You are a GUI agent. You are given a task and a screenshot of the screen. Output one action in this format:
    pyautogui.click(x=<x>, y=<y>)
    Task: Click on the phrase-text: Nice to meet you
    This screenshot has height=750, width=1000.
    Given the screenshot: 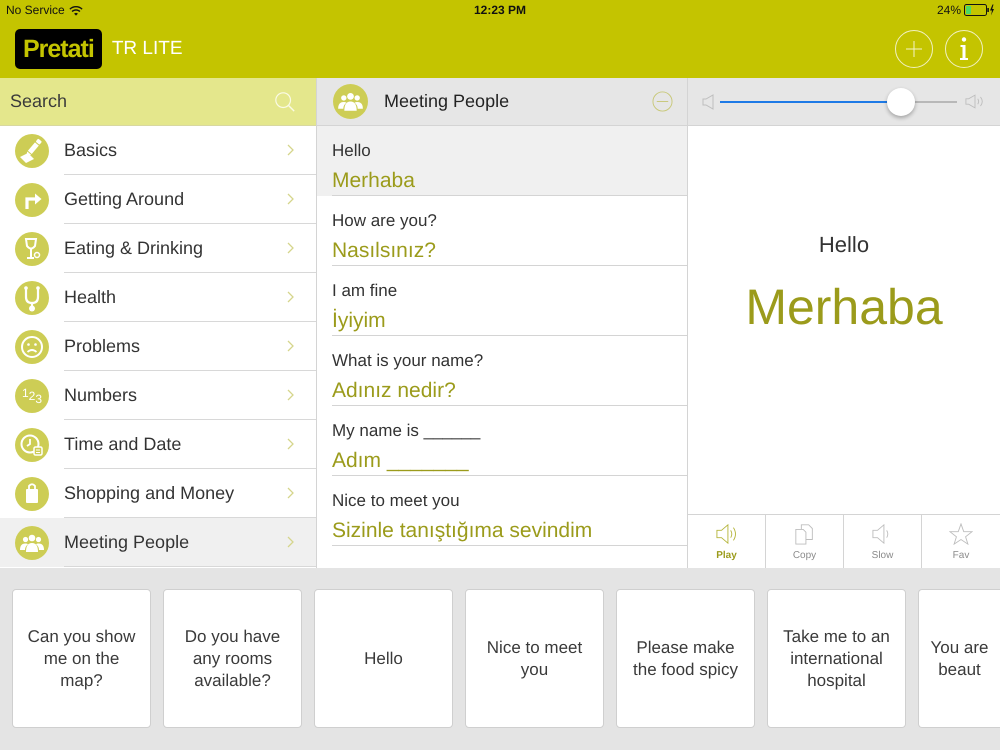 What is the action you would take?
    pyautogui.click(x=396, y=501)
    